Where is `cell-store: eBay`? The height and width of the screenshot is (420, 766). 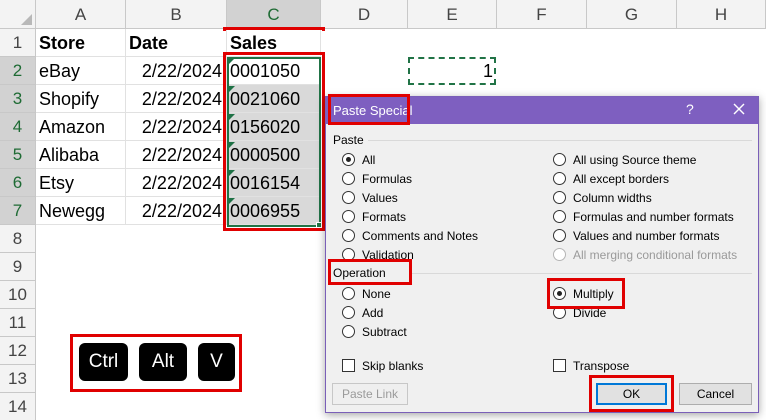 cell-store: eBay is located at coordinates (81, 71).